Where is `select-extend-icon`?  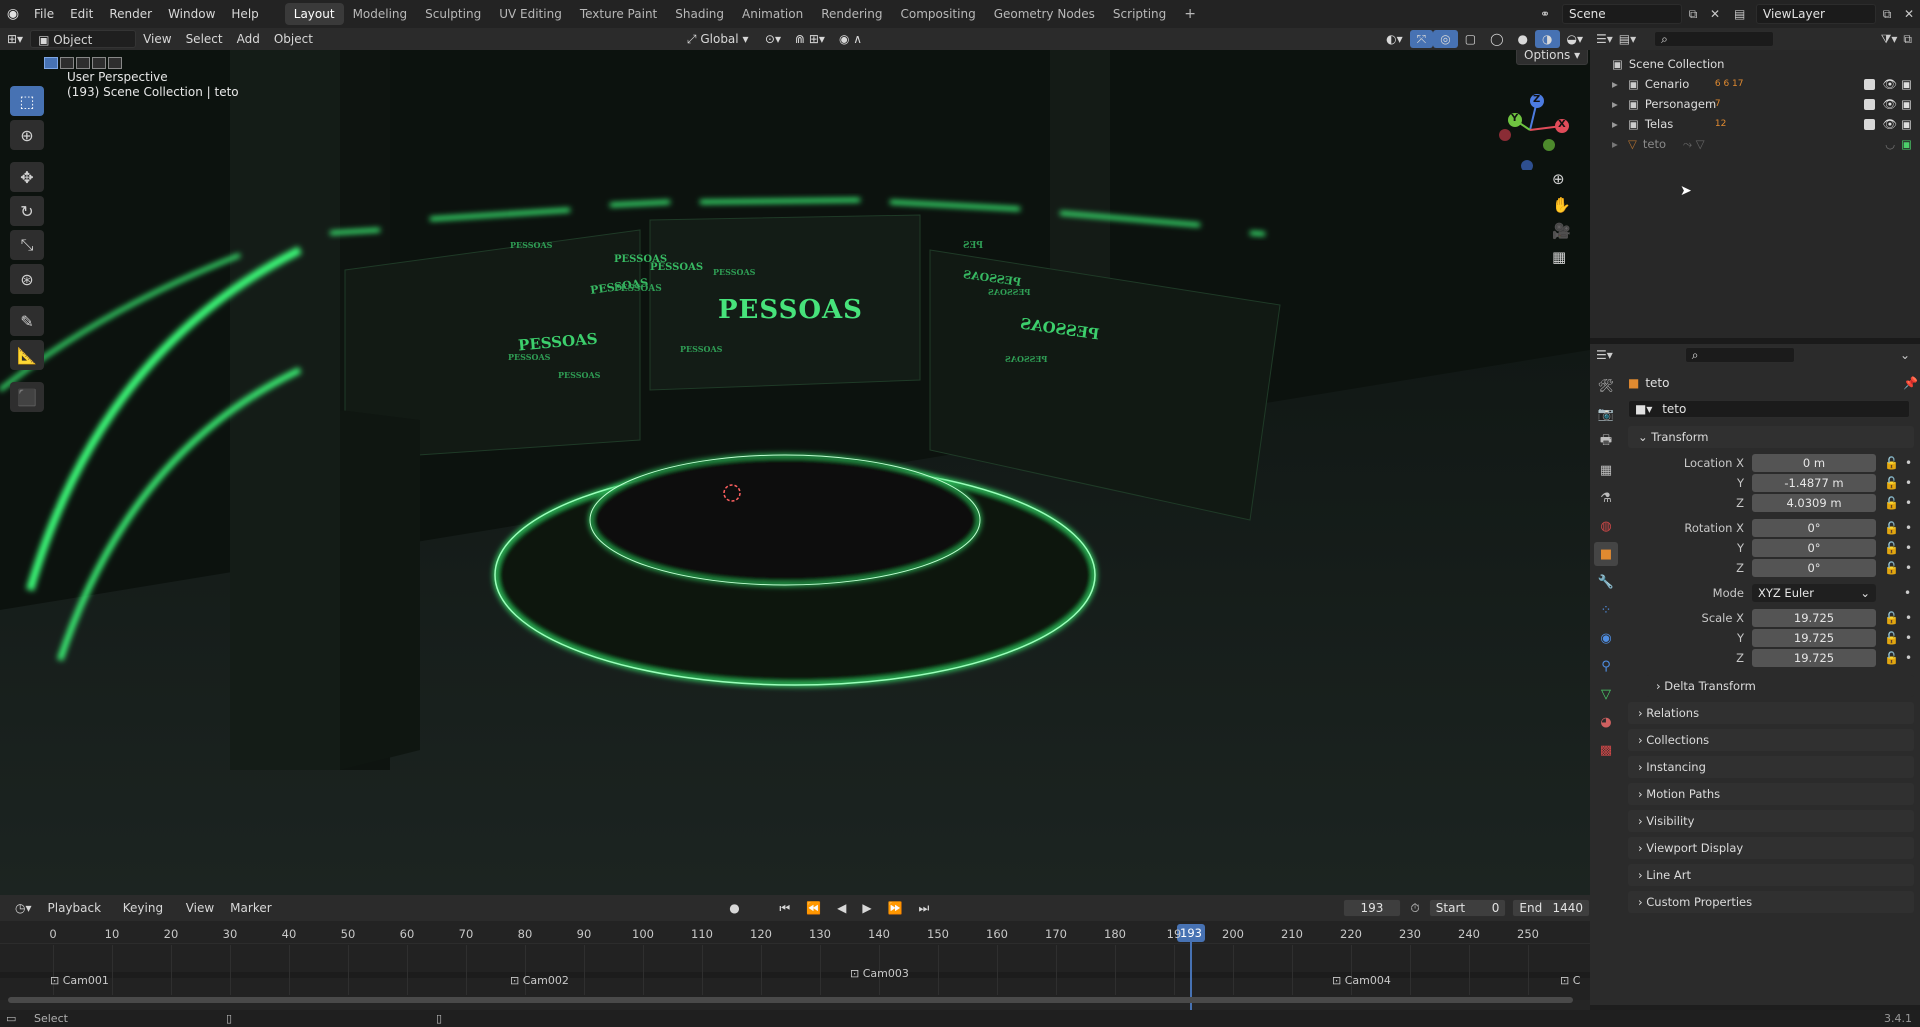 select-extend-icon is located at coordinates (67, 63).